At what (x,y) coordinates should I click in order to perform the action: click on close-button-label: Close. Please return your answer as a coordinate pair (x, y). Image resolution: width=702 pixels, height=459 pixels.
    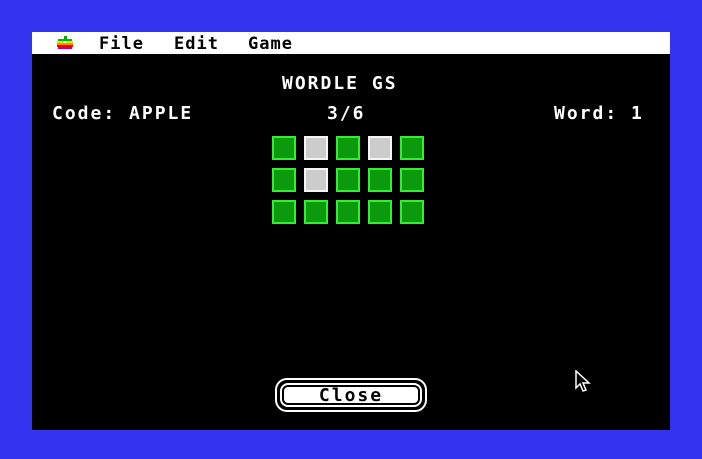
    Looking at the image, I should click on (351, 395).